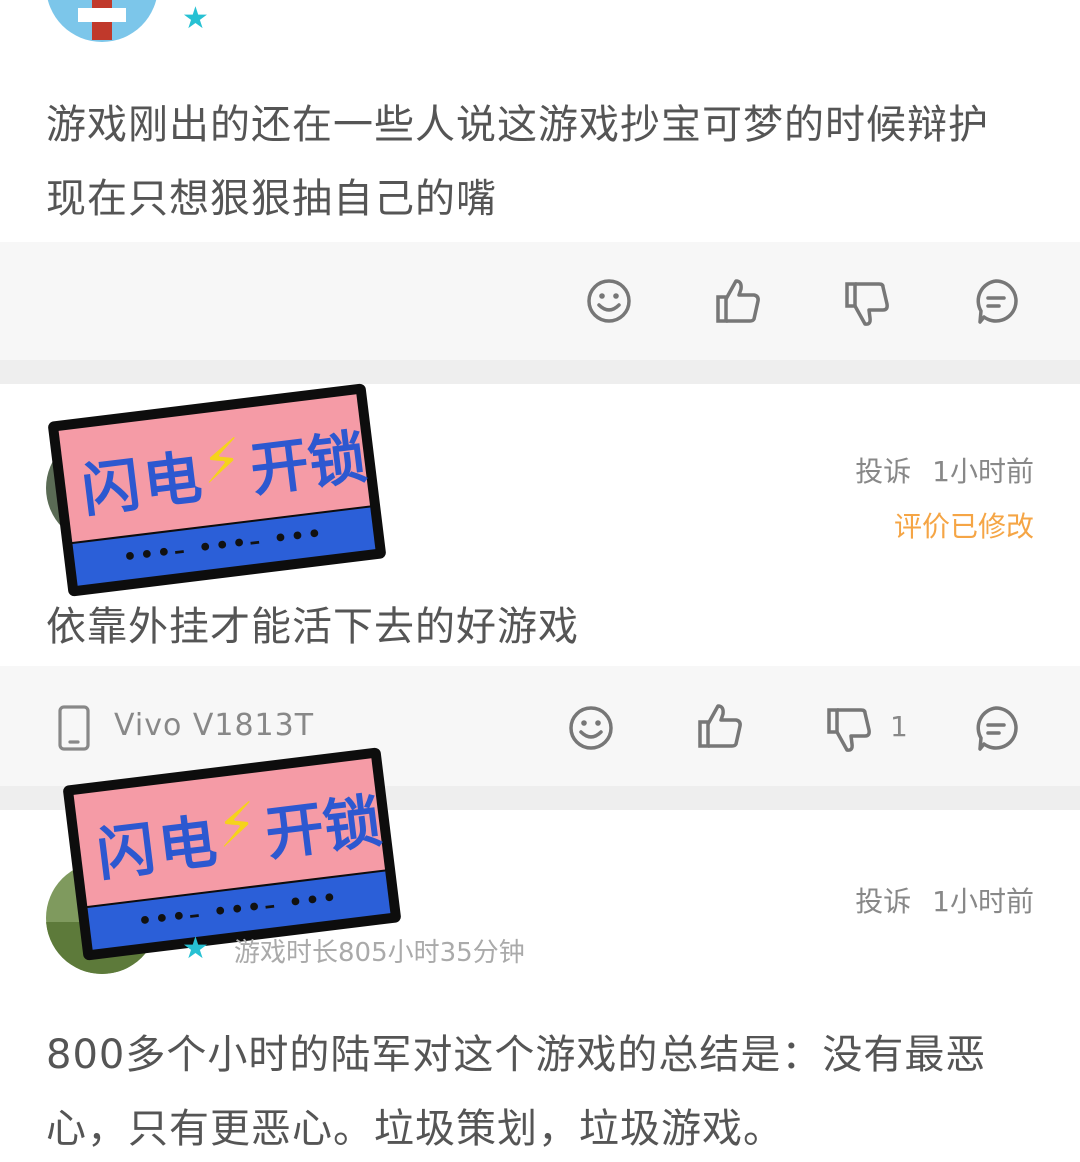  What do you see at coordinates (540, 726) in the screenshot?
I see `action-bar: Vivo V1813T 1` at bounding box center [540, 726].